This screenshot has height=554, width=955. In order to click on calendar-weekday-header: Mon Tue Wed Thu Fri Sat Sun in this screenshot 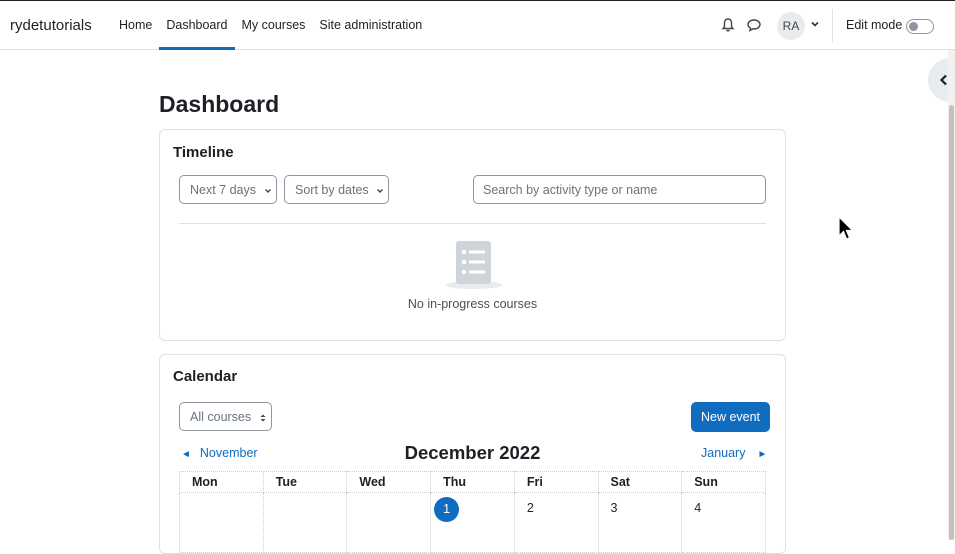, I will do `click(472, 482)`.